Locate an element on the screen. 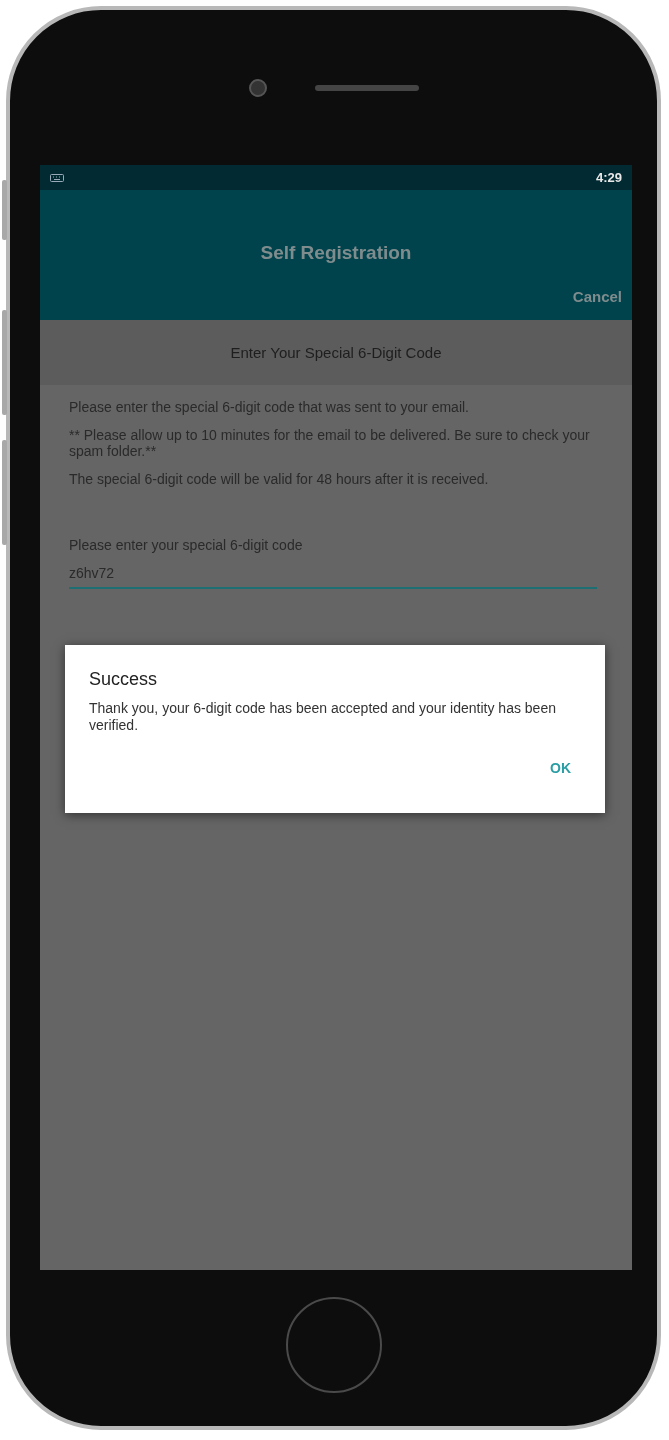 The height and width of the screenshot is (1440, 669). app-title: Self Registration is located at coordinates (336, 253).